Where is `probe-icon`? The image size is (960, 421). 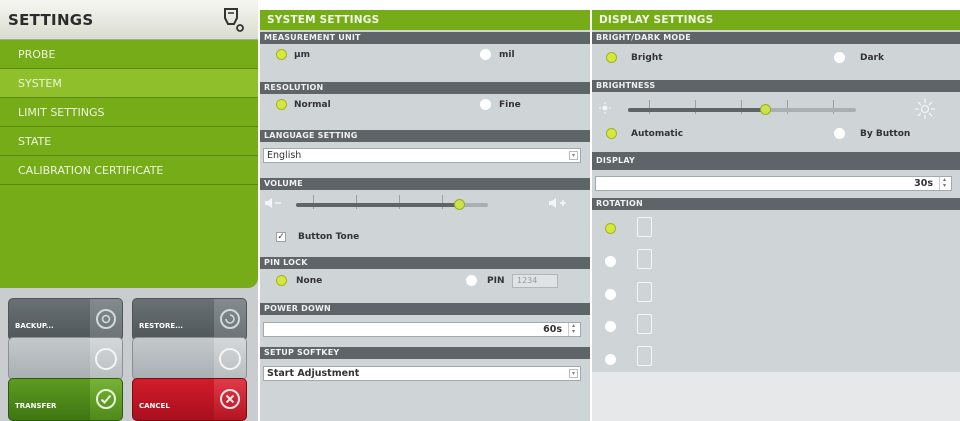 probe-icon is located at coordinates (234, 20).